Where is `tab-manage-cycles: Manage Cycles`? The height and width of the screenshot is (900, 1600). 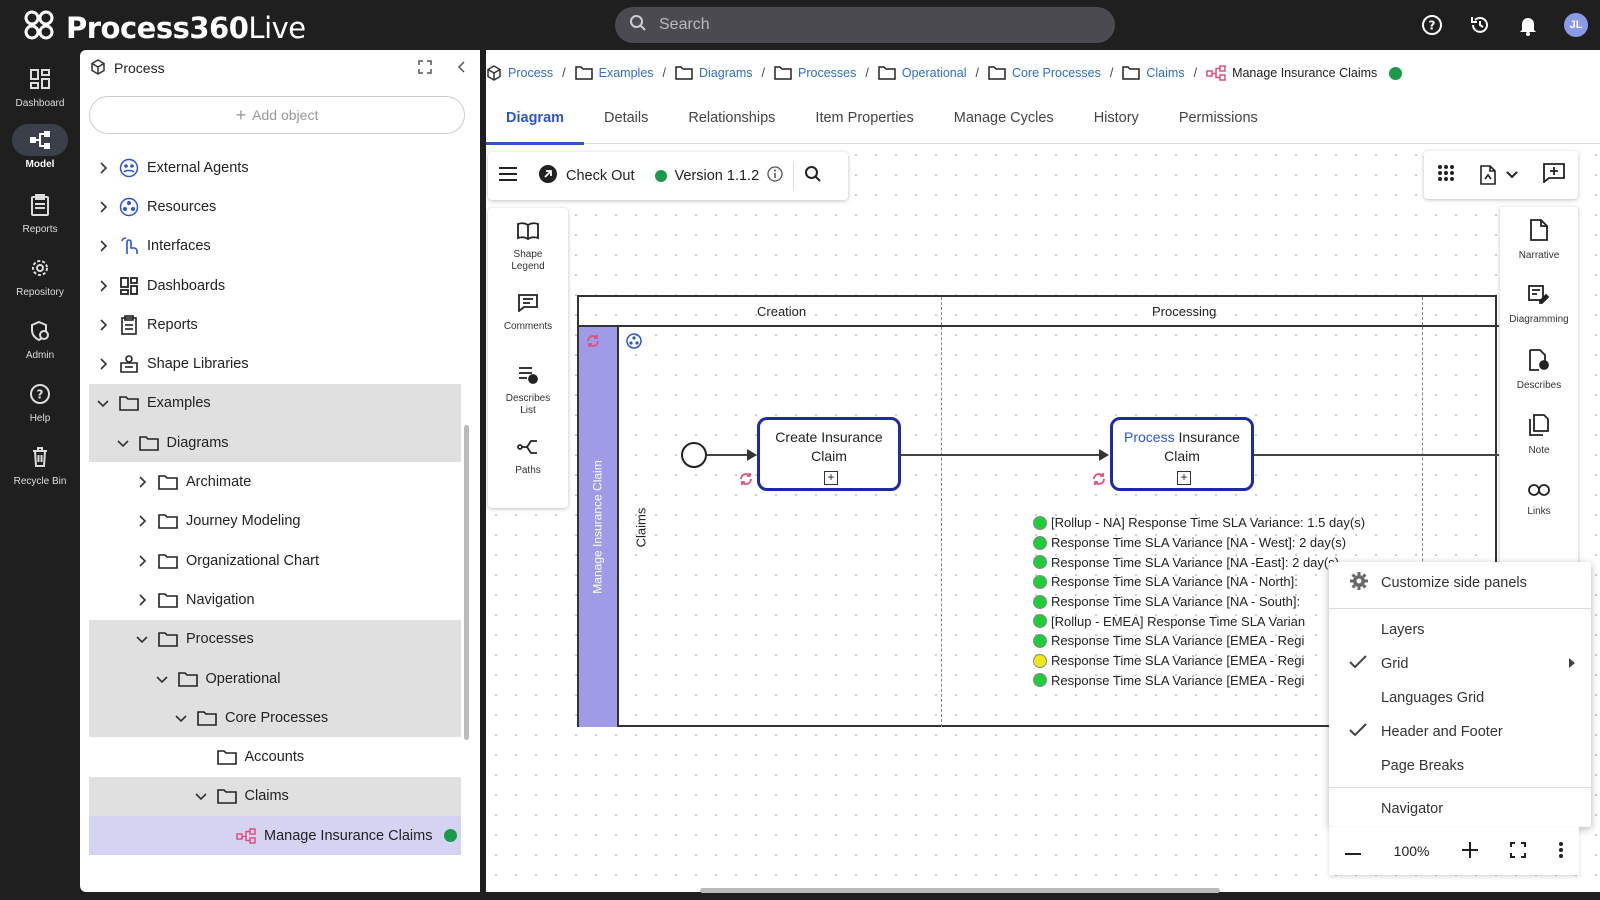 tab-manage-cycles: Manage Cycles is located at coordinates (1004, 121).